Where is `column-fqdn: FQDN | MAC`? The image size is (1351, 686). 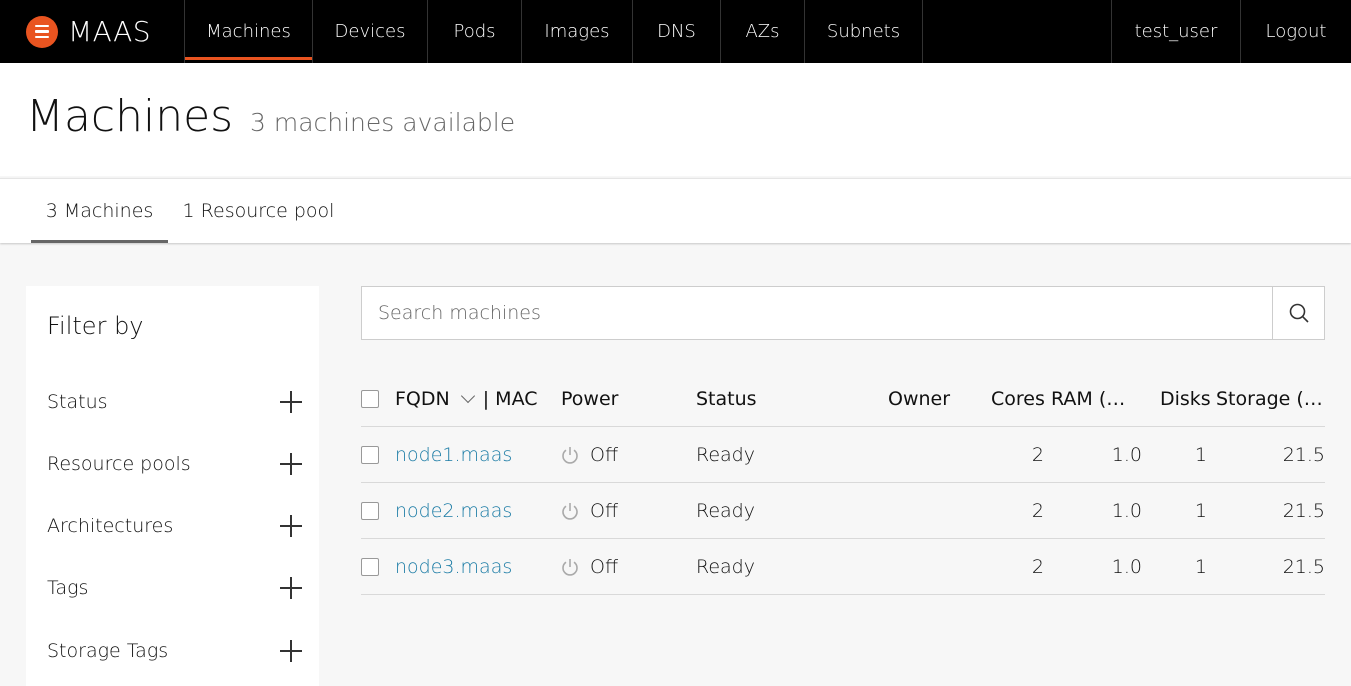 column-fqdn: FQDN | MAC is located at coordinates (466, 399).